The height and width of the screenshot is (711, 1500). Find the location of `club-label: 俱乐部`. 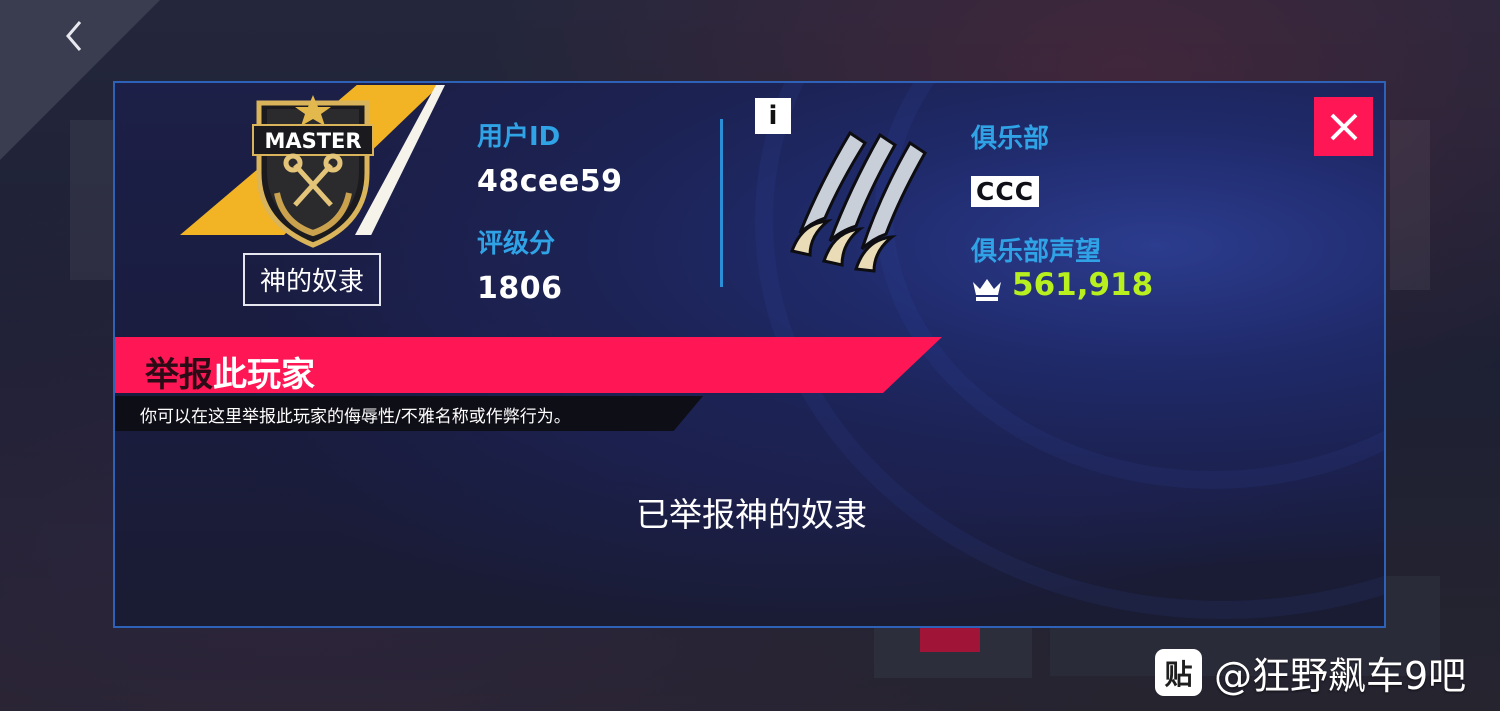

club-label: 俱乐部 is located at coordinates (1010, 139).